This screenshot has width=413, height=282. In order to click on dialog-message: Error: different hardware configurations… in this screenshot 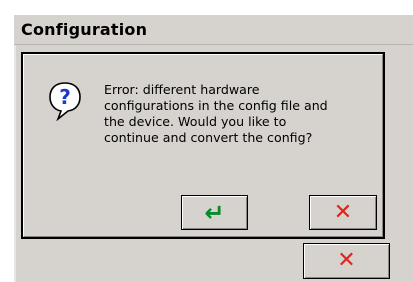, I will do `click(216, 113)`.